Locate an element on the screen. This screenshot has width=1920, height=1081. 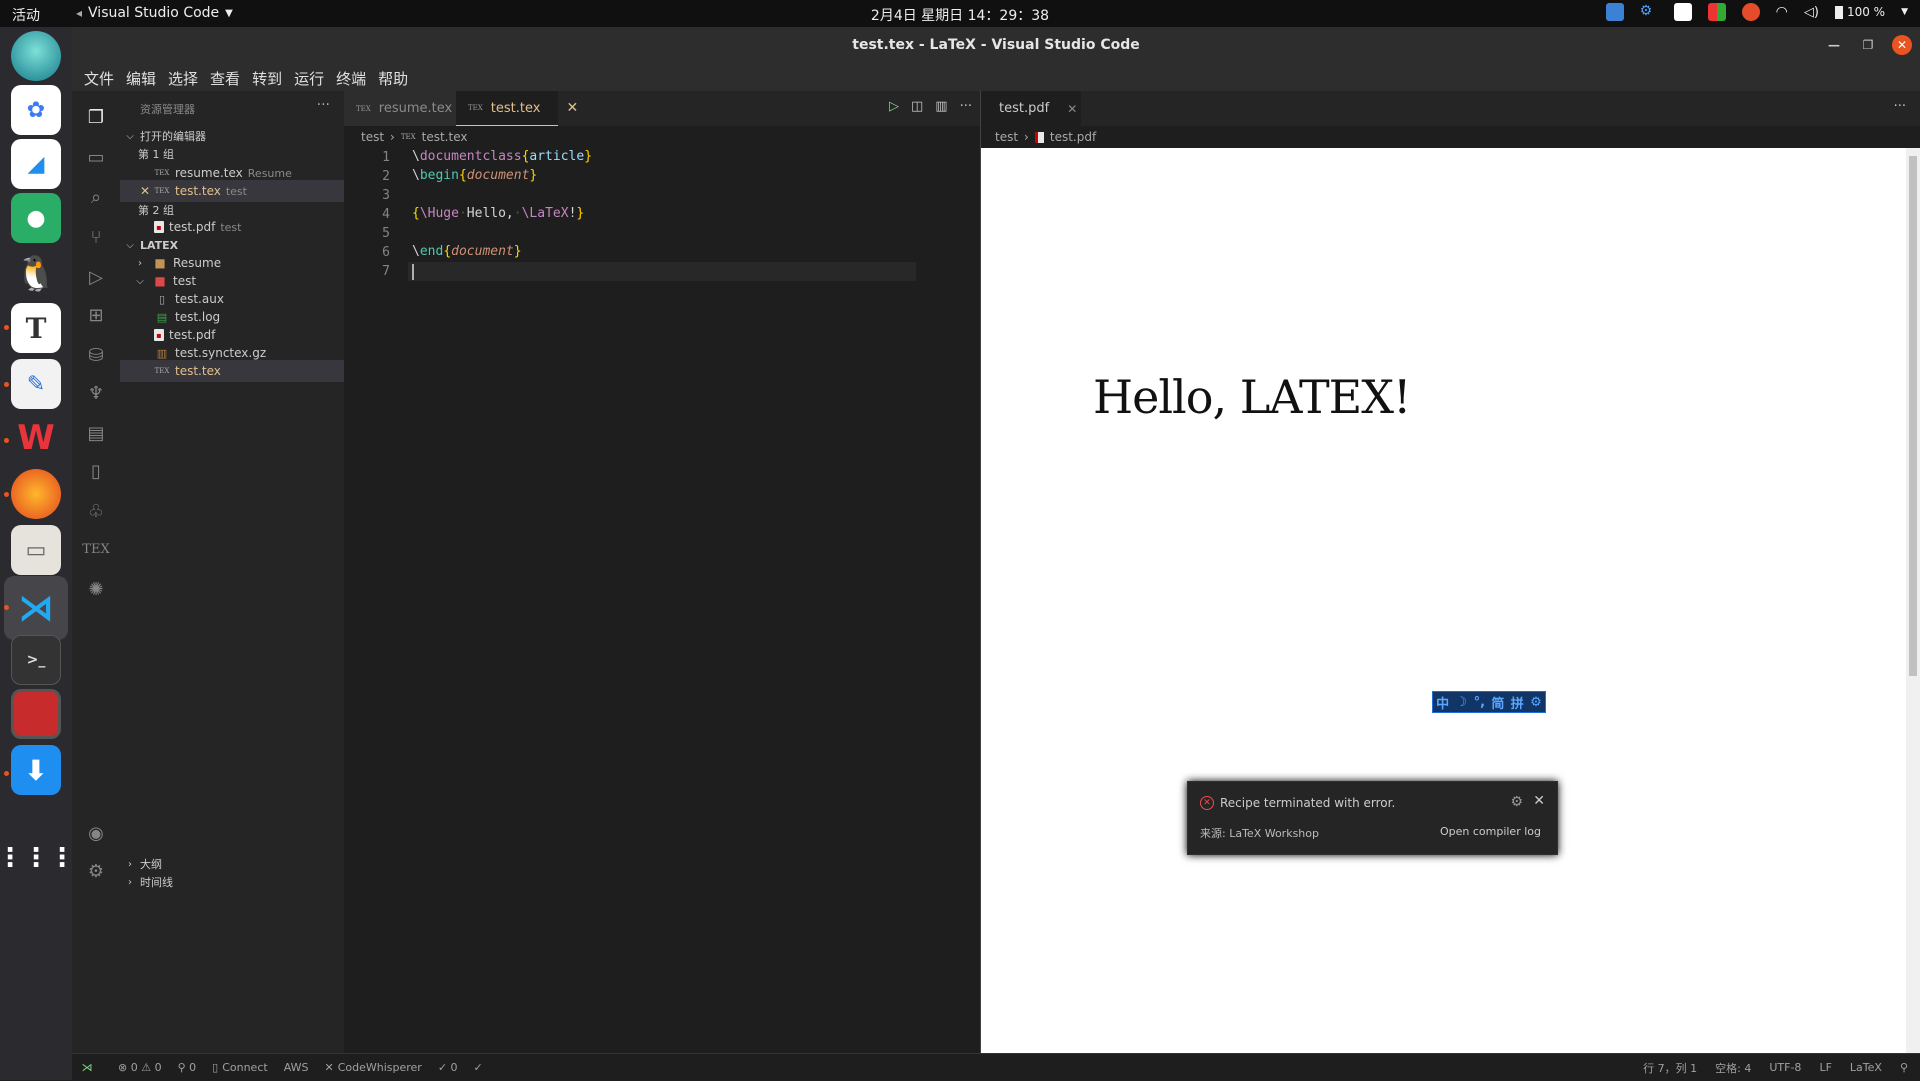
folder-icon: ▭ is located at coordinates (96, 157).